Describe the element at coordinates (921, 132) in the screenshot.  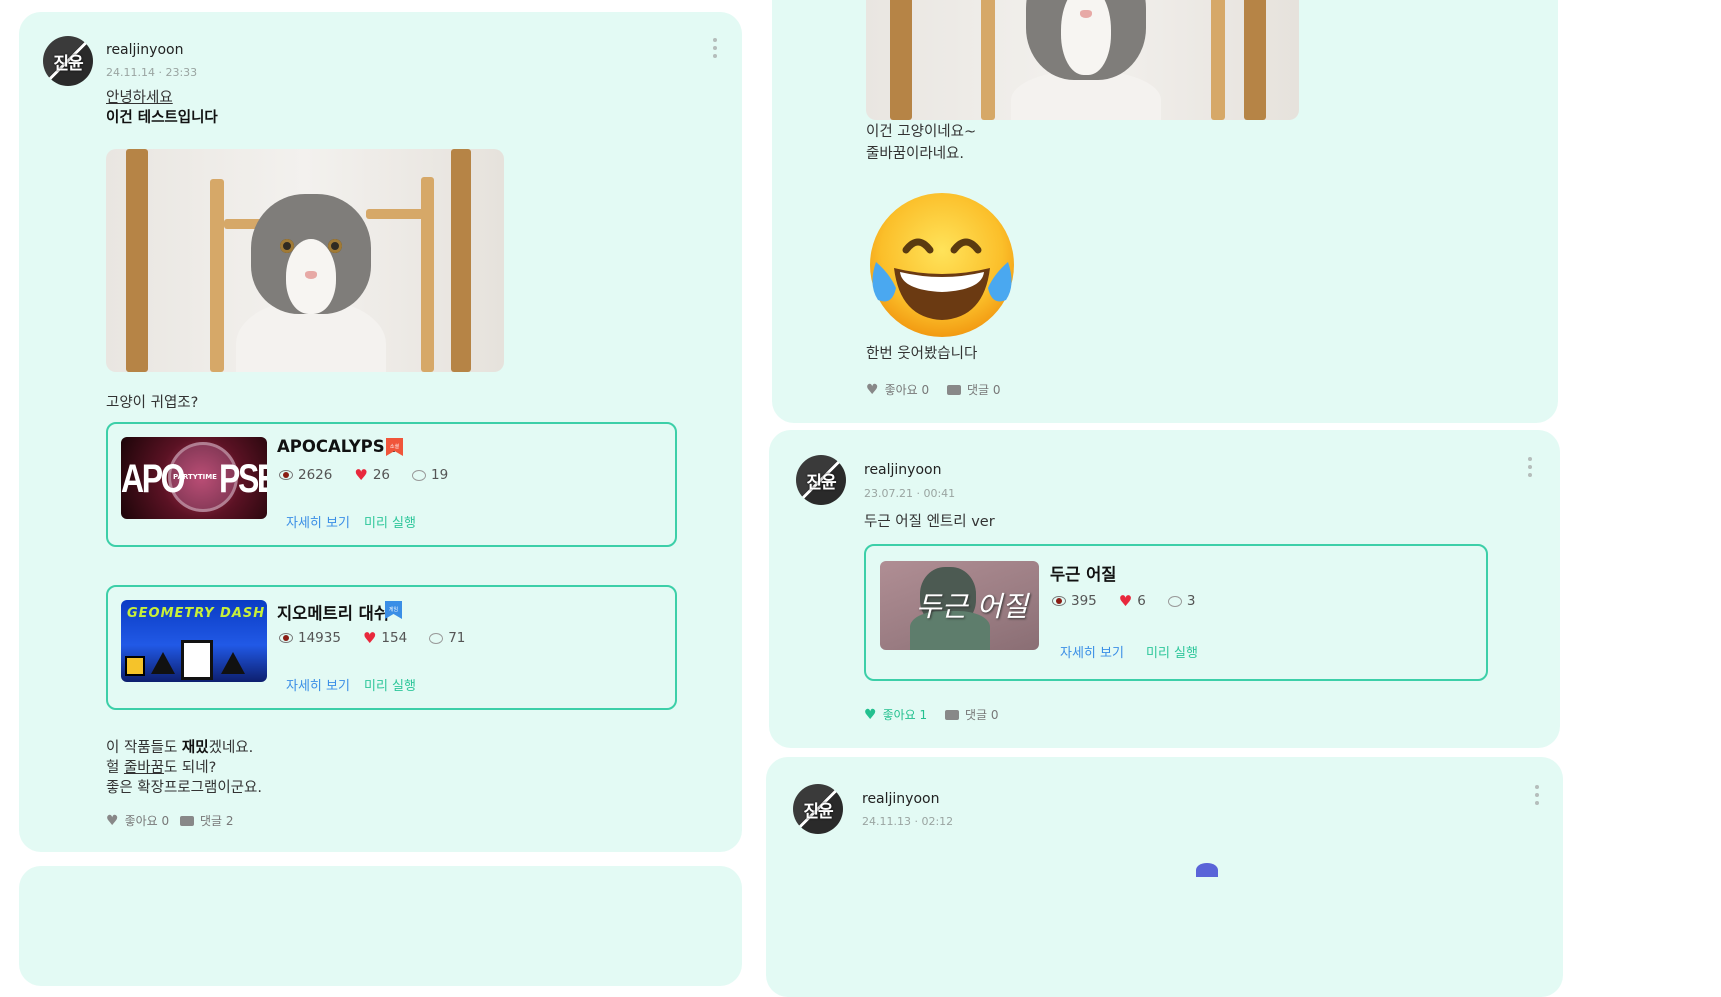
I see `post-text-line: 이건 고양이네요~` at that location.